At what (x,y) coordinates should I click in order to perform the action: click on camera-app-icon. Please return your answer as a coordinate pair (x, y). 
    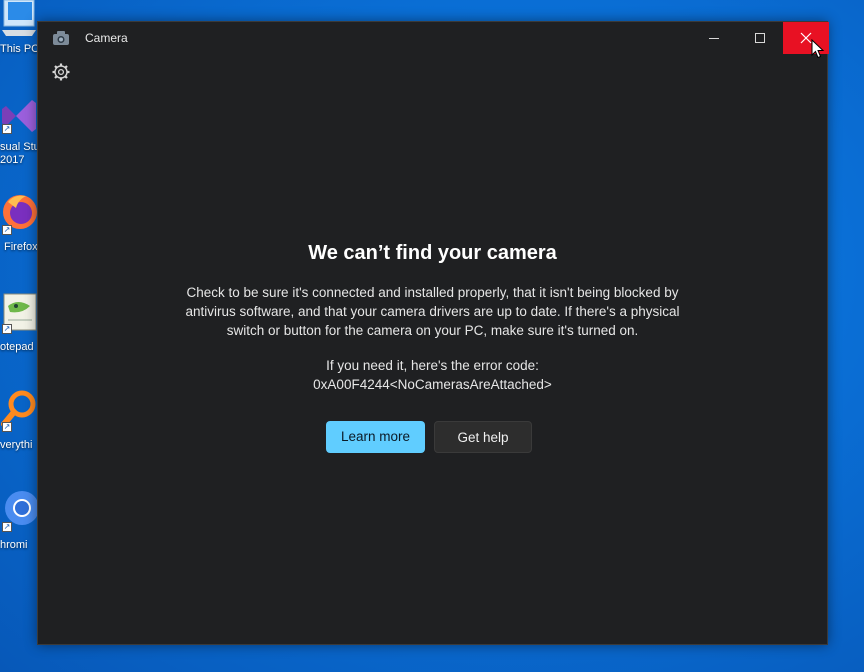
    Looking at the image, I should click on (61, 38).